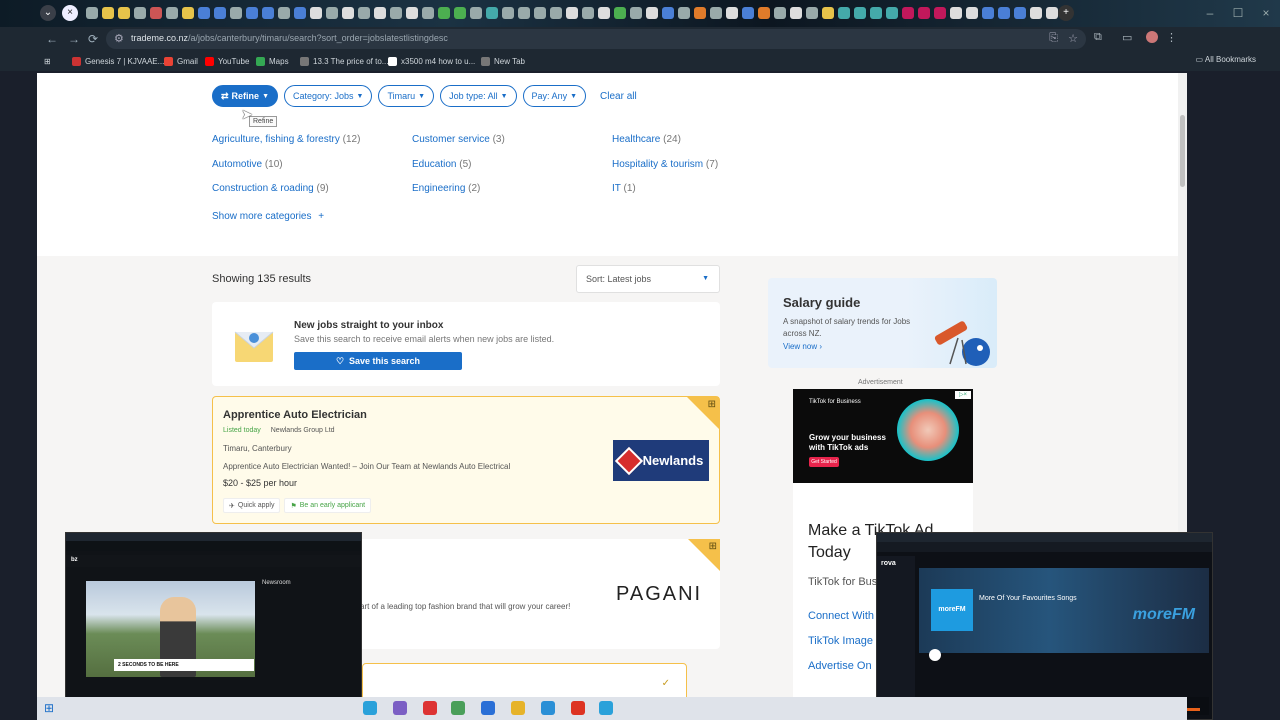 This screenshot has height=720, width=1280. What do you see at coordinates (1073, 38) in the screenshot?
I see `bookmark-star-icon: ☆` at bounding box center [1073, 38].